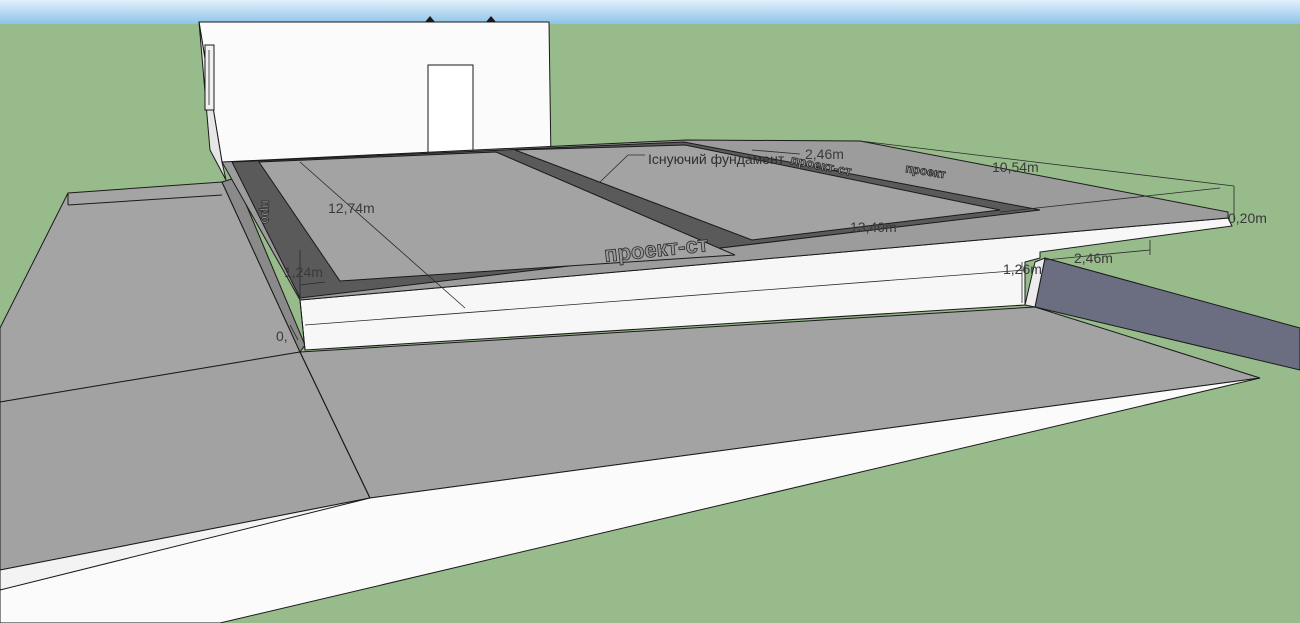  Describe the element at coordinates (1093, 258) in the screenshot. I see `dim-2-46-right: 2,46m` at that location.